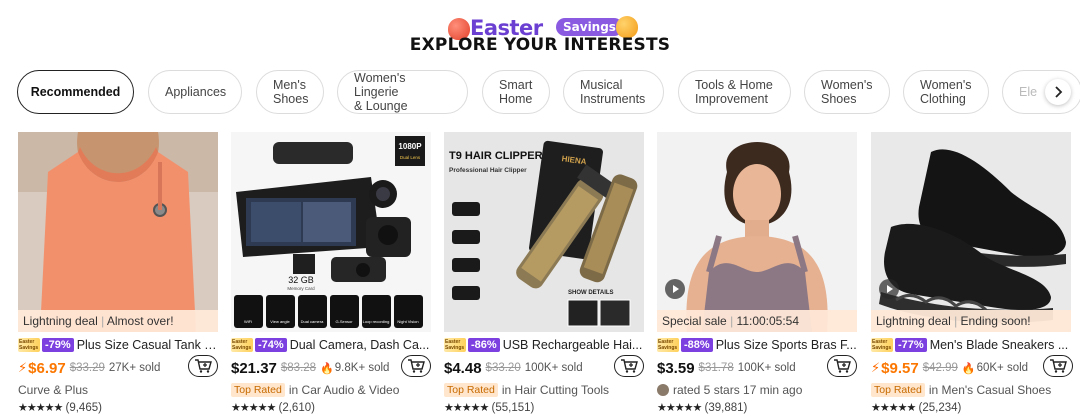 The image size is (1080, 420). I want to click on rating-row: ★★★★★ (9,465), so click(118, 409).